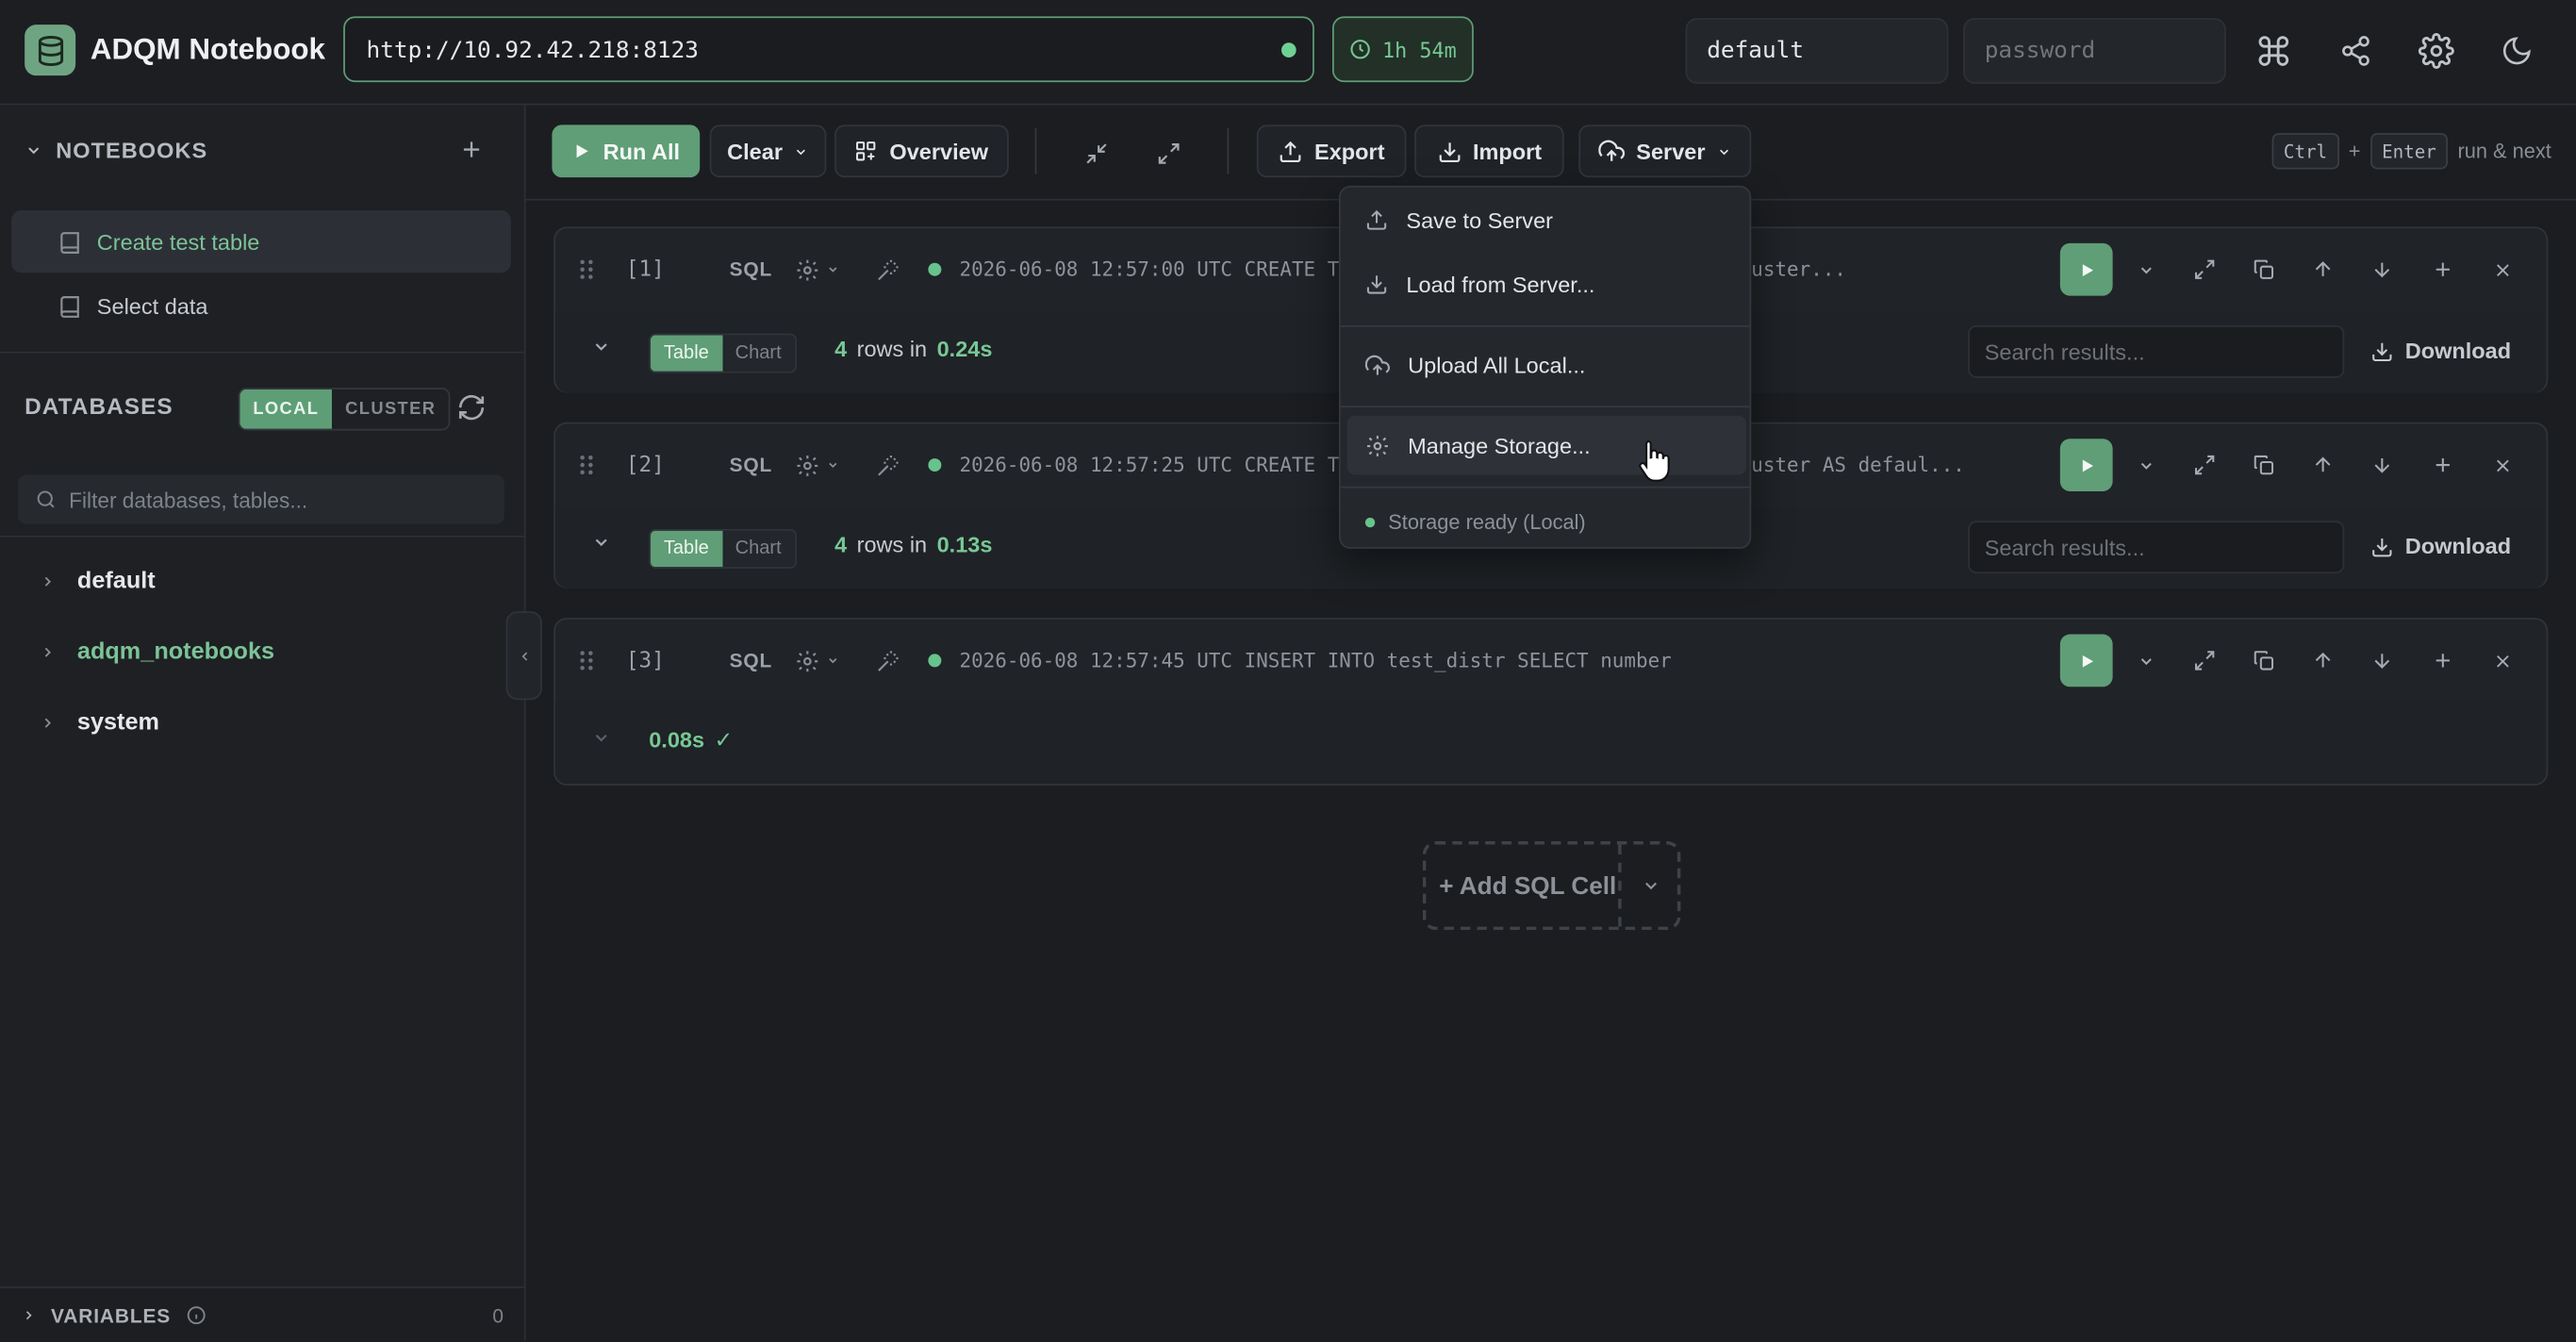  What do you see at coordinates (2436, 51) in the screenshot?
I see `settings-gear-icon` at bounding box center [2436, 51].